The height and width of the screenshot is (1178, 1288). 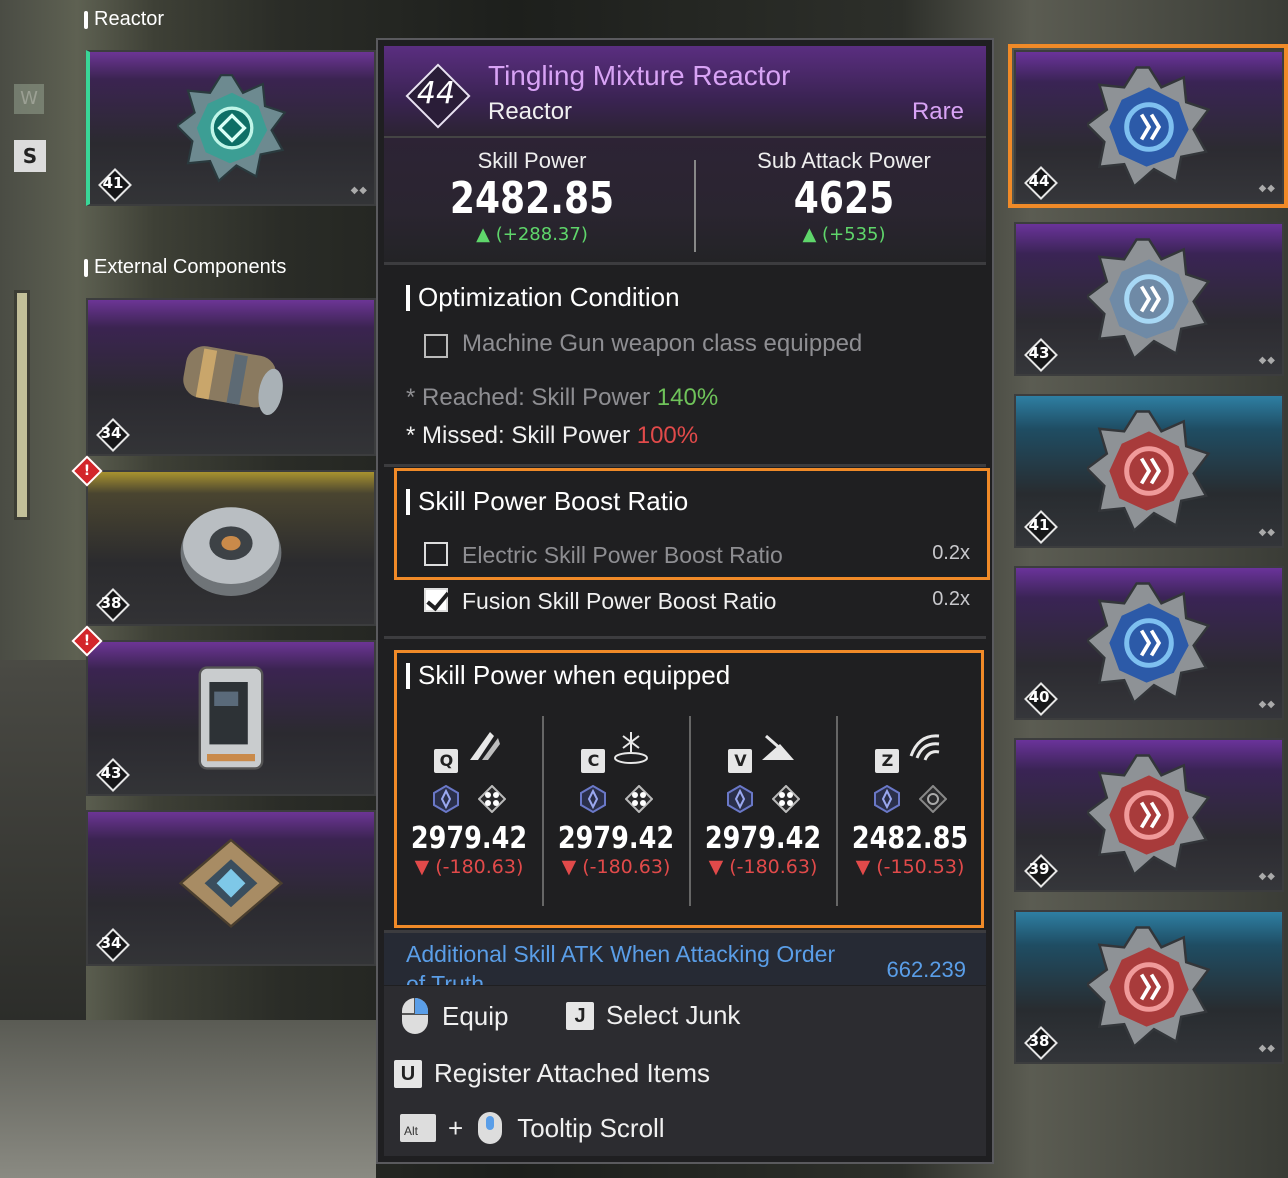 I want to click on key-alt: Alt, so click(x=418, y=1128).